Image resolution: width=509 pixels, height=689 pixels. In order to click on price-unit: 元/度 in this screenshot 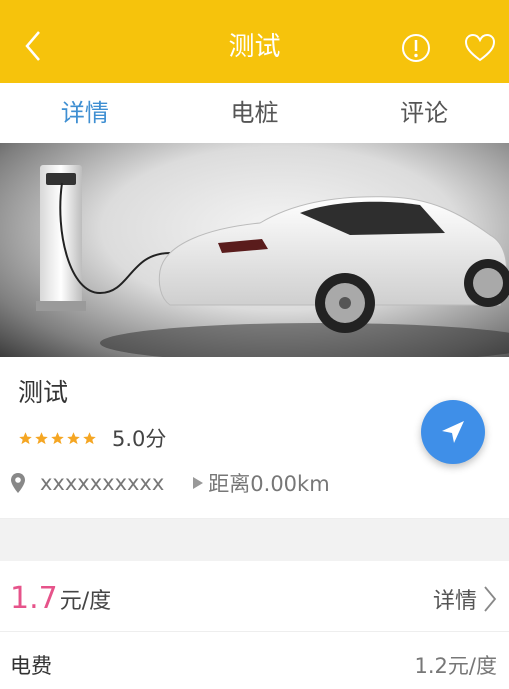, I will do `click(85, 601)`.